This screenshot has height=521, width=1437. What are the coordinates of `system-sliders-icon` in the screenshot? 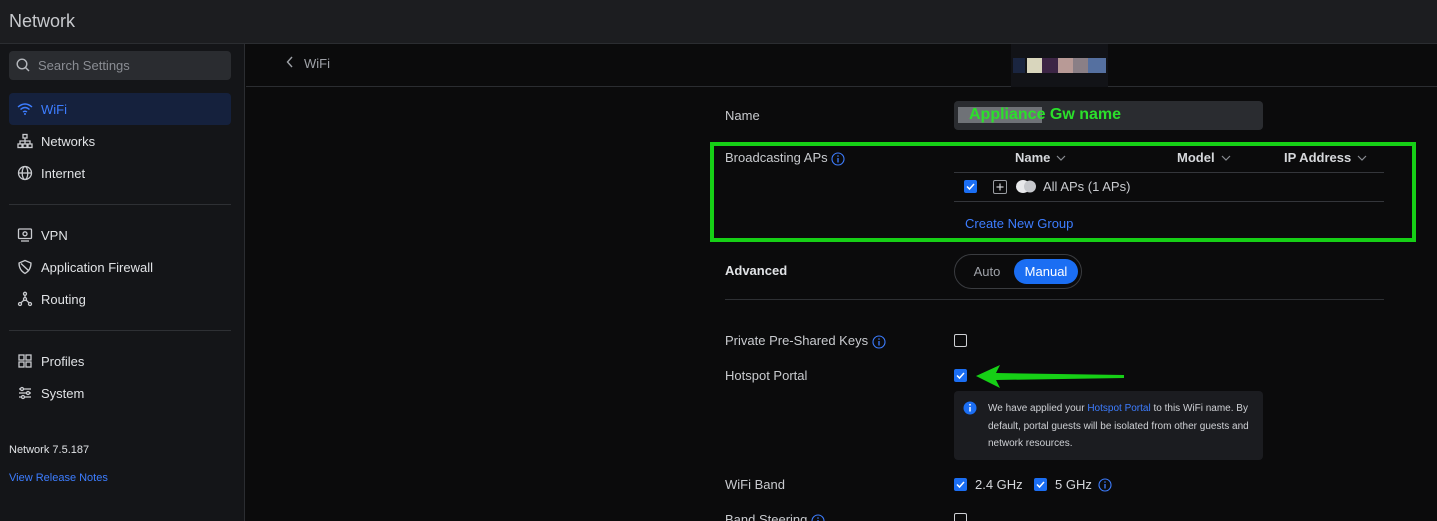 It's located at (25, 393).